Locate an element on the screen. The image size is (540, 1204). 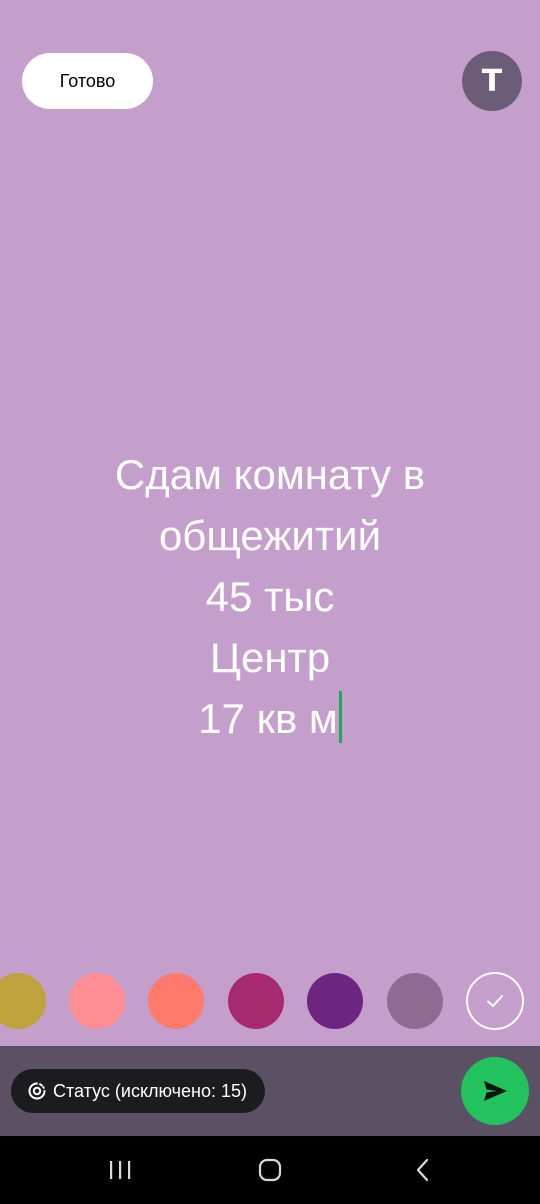
recents-icon is located at coordinates (120, 1170).